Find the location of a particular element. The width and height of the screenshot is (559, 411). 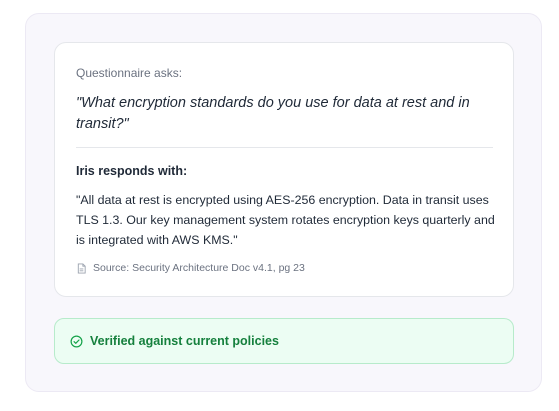

verified-text: Verified against current policies is located at coordinates (184, 341).